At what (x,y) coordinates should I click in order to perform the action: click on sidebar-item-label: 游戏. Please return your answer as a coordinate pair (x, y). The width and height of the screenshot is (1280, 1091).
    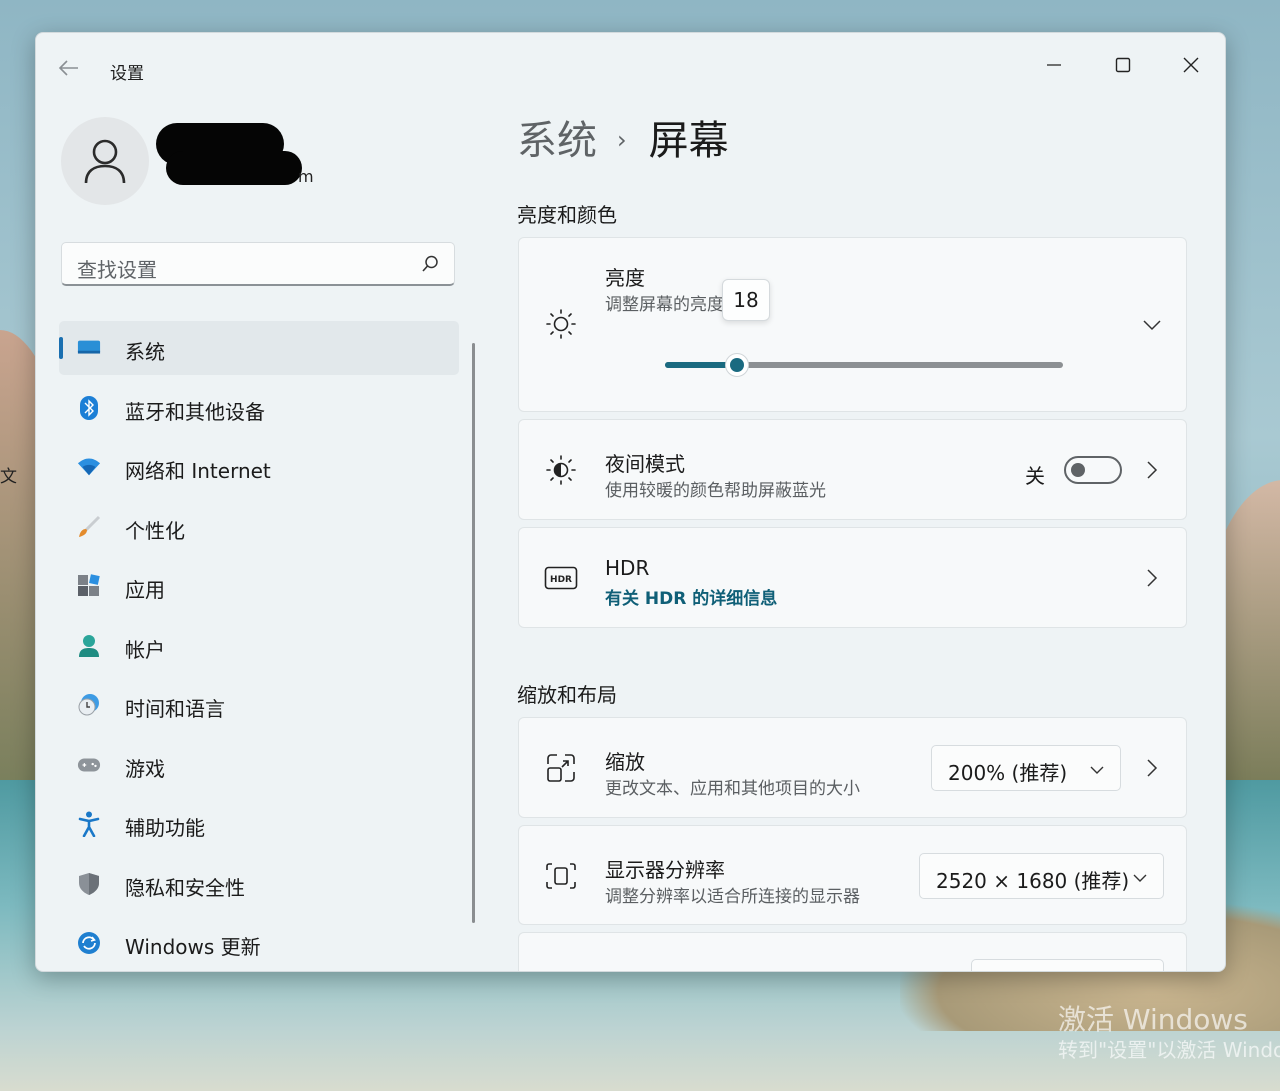
    Looking at the image, I should click on (145, 768).